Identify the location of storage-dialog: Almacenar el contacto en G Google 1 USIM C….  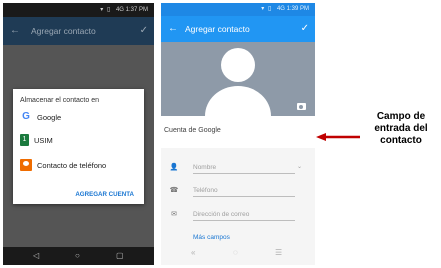
(78, 146).